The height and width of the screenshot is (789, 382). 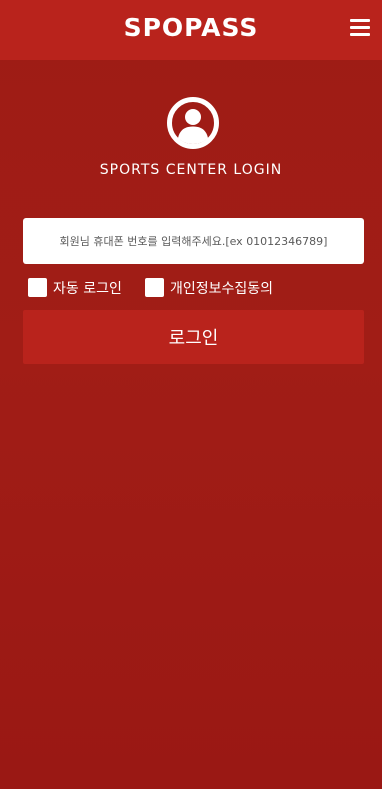 I want to click on privacy-consent-label: 개인정보수집동의, so click(x=221, y=288).